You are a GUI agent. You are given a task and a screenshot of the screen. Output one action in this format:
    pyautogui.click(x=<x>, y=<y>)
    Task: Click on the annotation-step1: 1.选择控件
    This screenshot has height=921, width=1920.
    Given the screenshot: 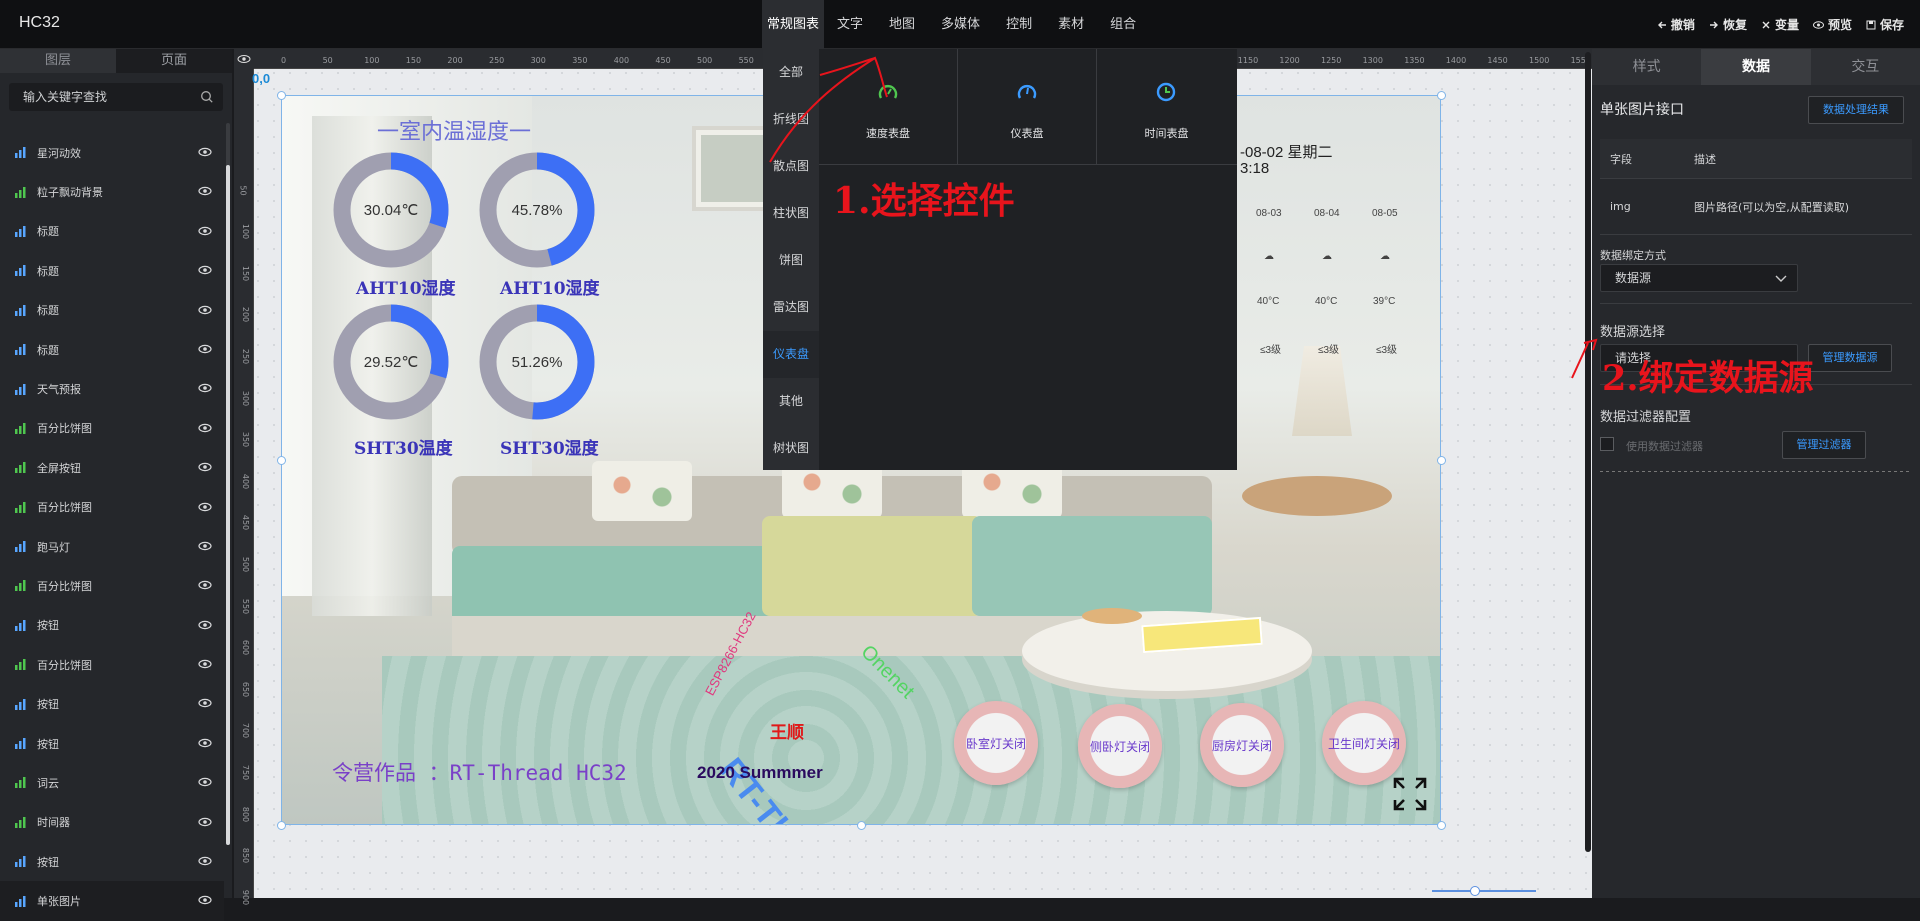 What is the action you would take?
    pyautogui.click(x=924, y=201)
    